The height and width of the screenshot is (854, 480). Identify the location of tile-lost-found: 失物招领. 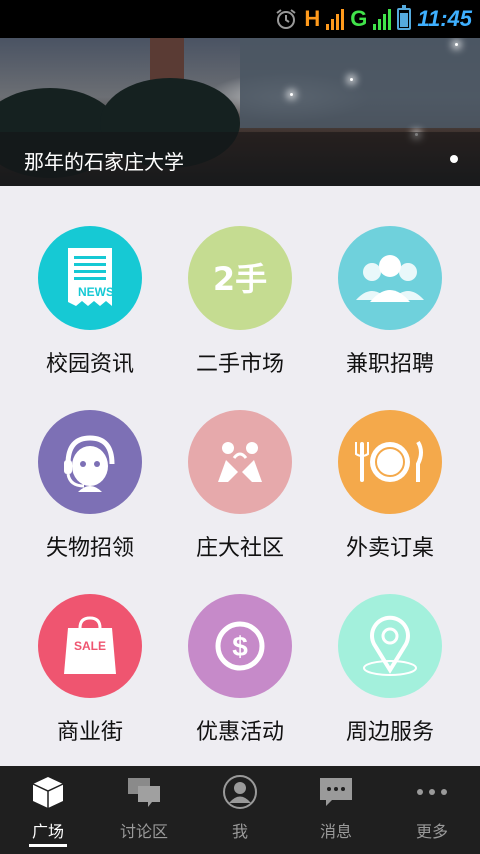
(90, 465).